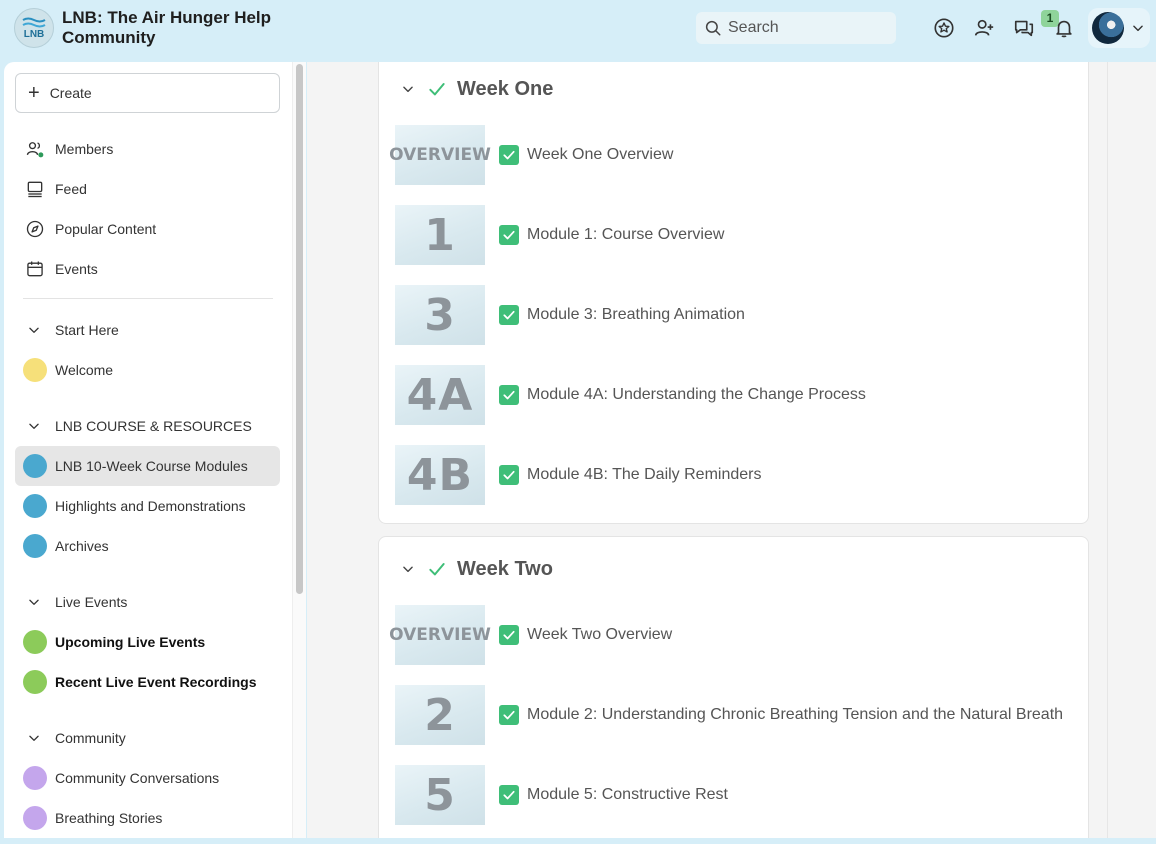 The image size is (1156, 844). Describe the element at coordinates (91, 602) in the screenshot. I see `section-title: Live Events` at that location.